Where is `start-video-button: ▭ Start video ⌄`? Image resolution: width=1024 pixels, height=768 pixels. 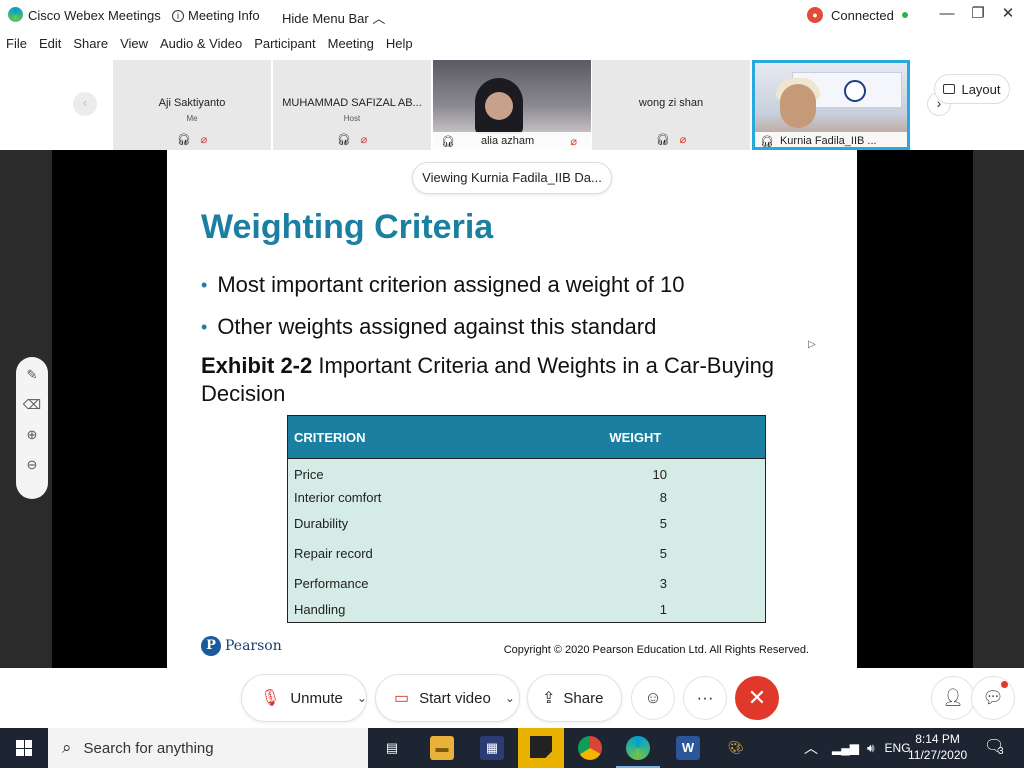
start-video-button: ▭ Start video ⌄ is located at coordinates (447, 698).